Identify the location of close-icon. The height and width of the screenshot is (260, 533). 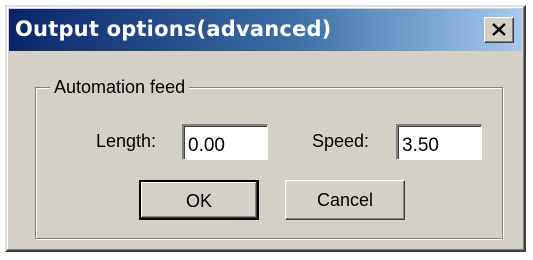
(499, 29).